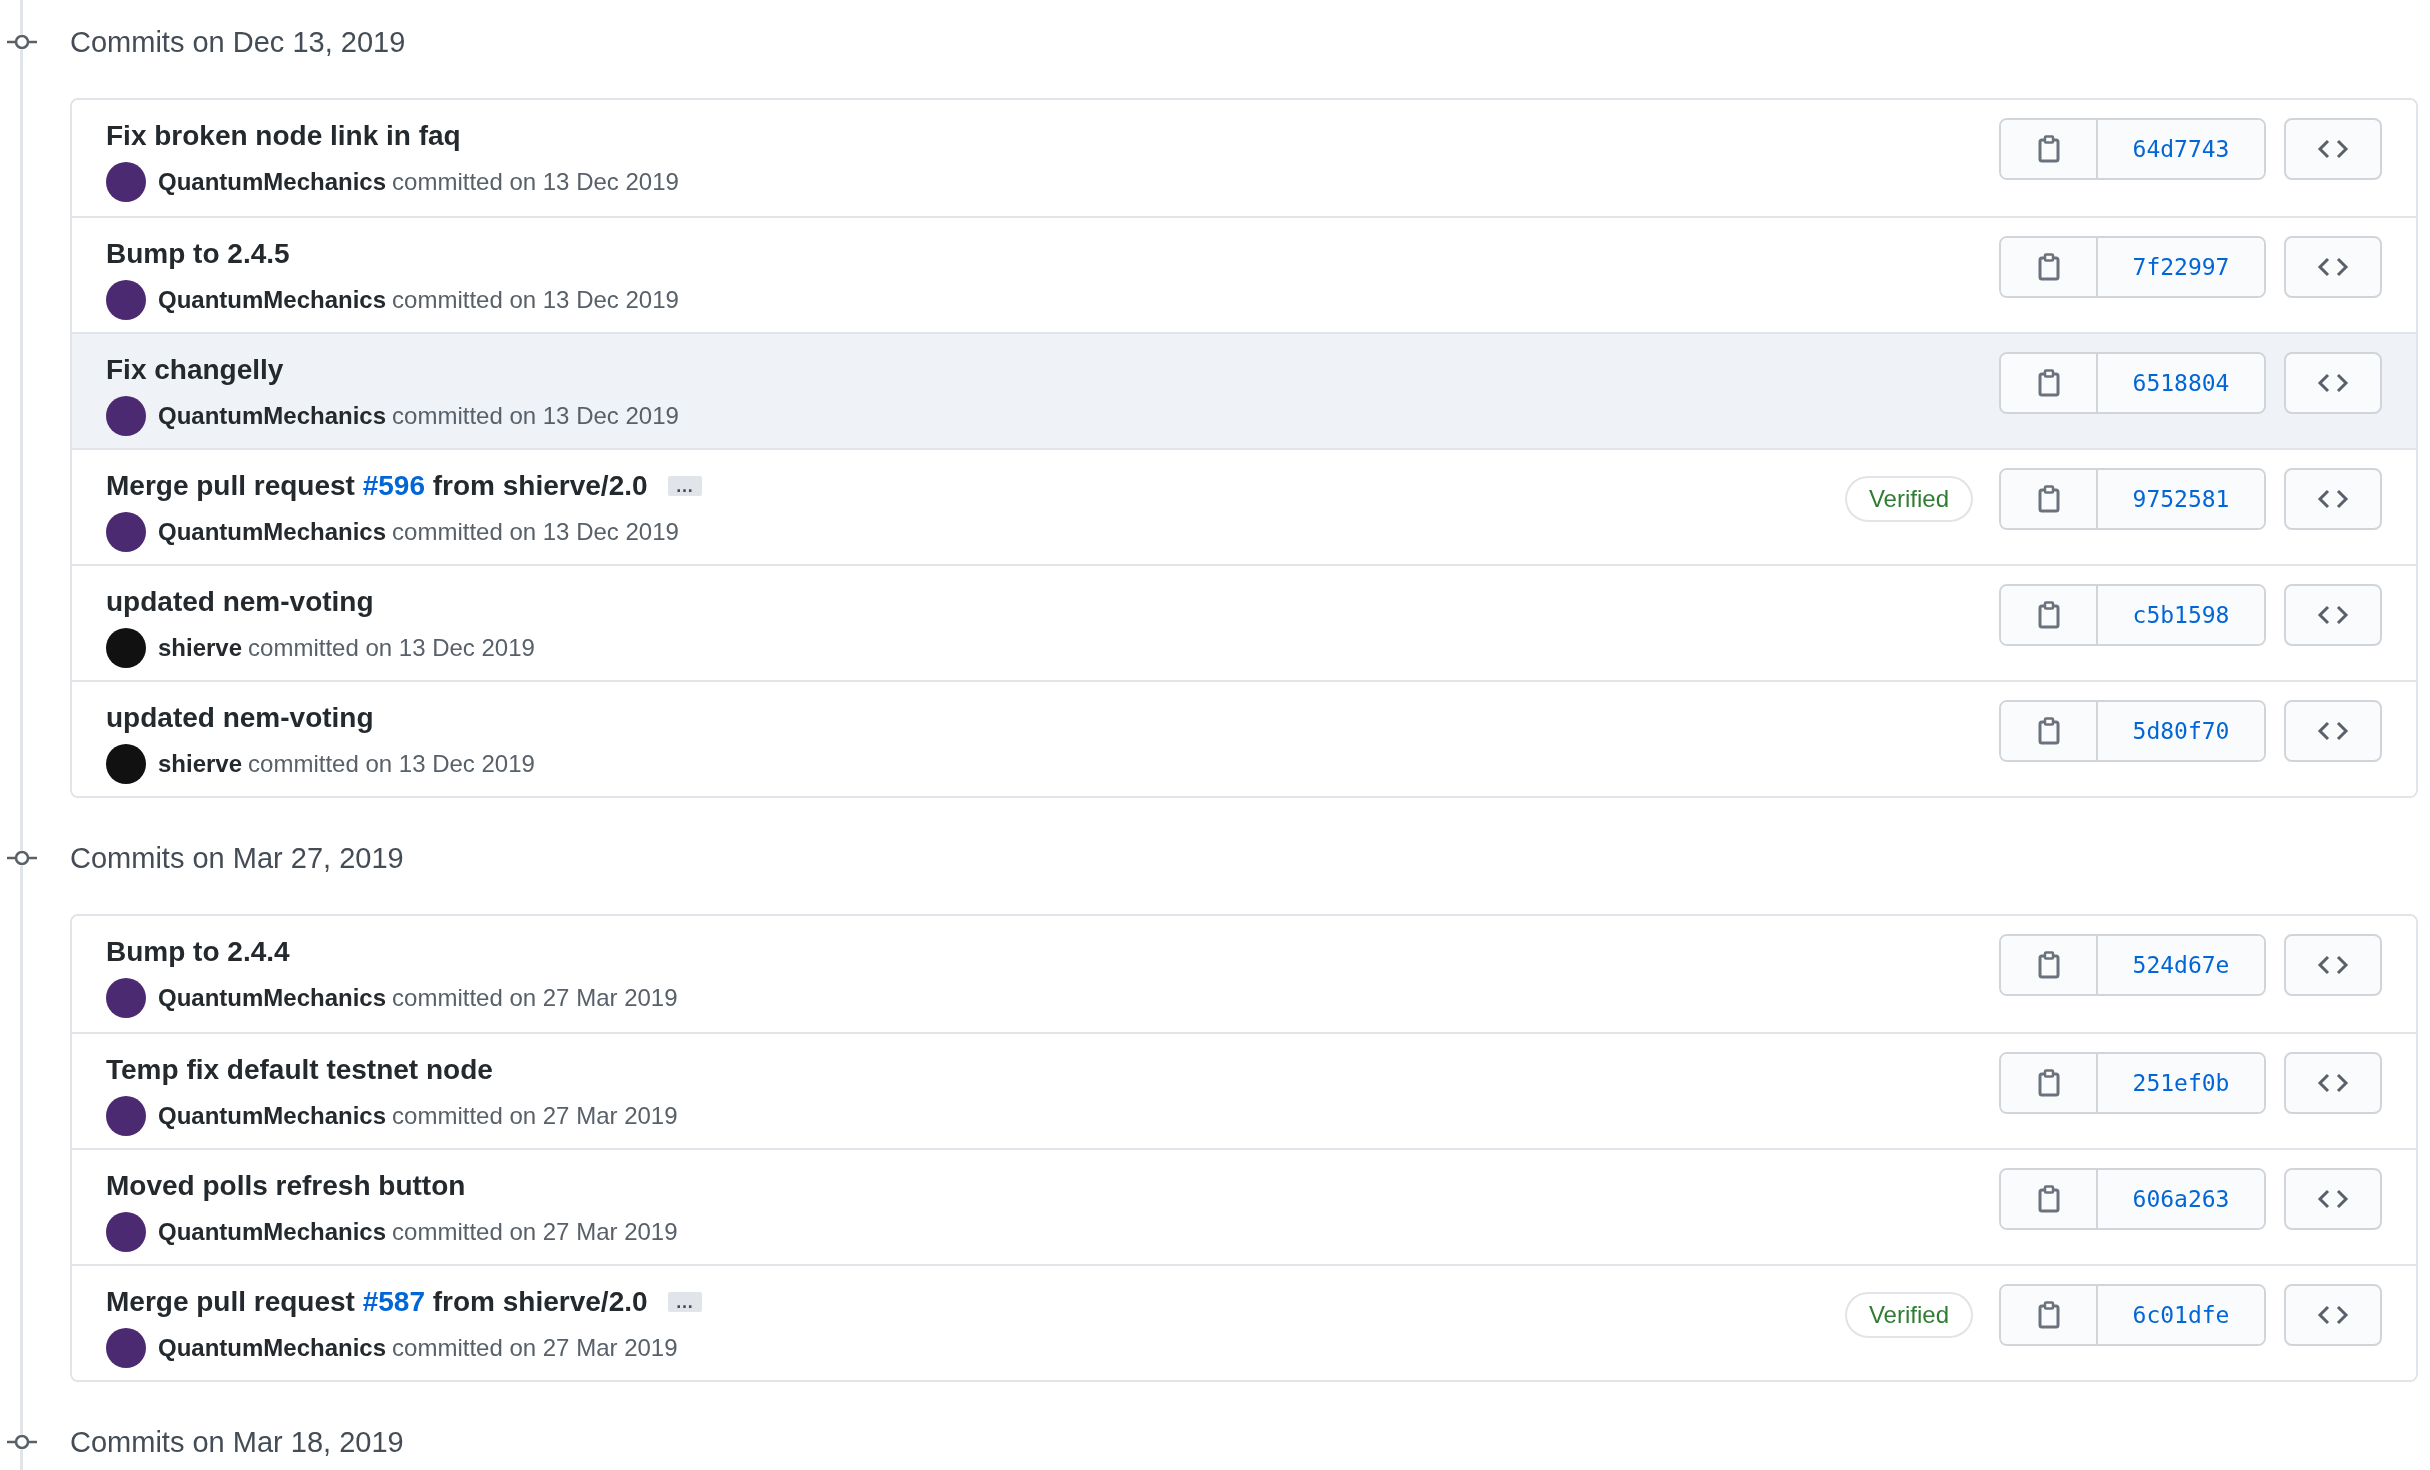 The image size is (2430, 1470). I want to click on commit-sha-button: c5b1598, so click(2181, 615).